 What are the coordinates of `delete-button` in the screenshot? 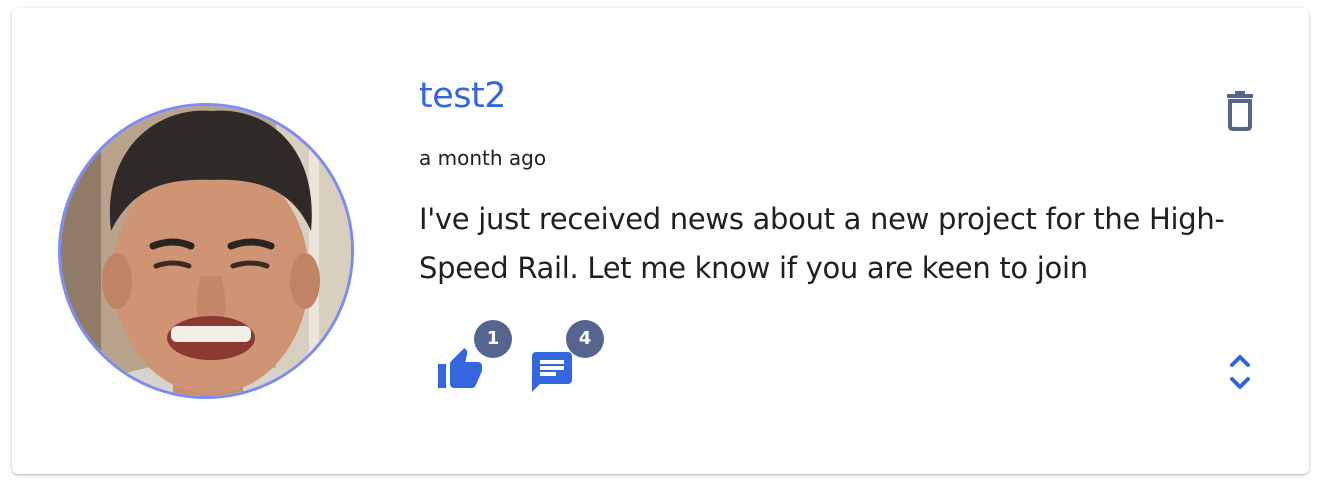 It's located at (1240, 111).